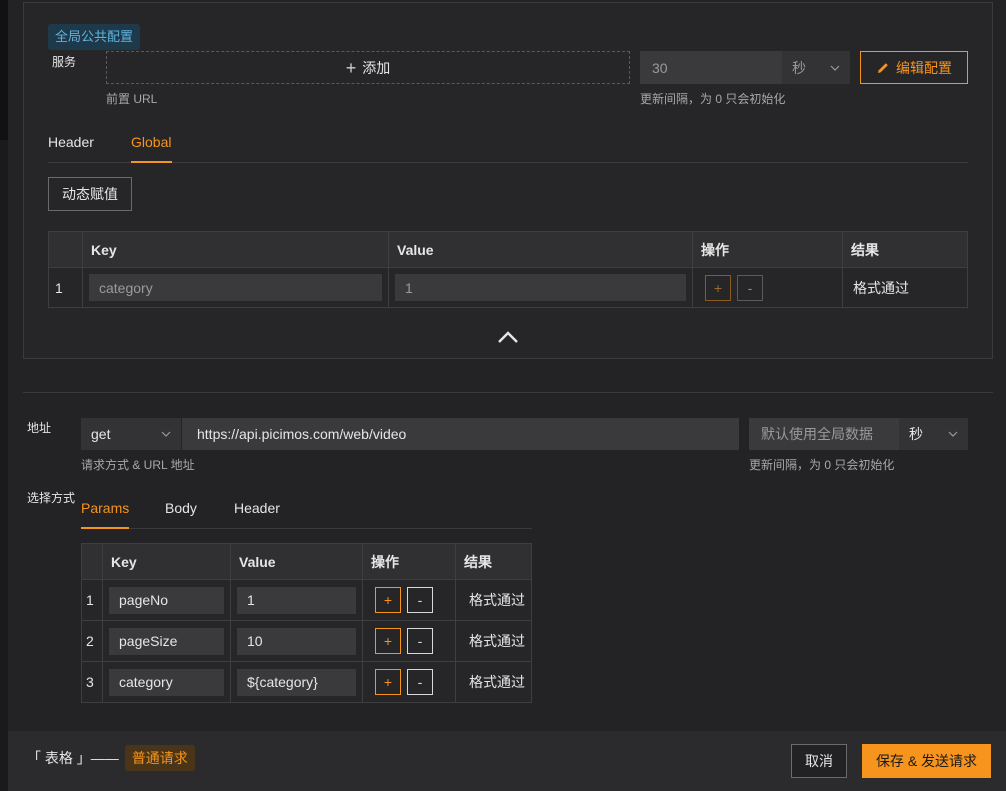 This screenshot has width=1006, height=791. What do you see at coordinates (916, 434) in the screenshot?
I see `request-interval-unit-value: 秒` at bounding box center [916, 434].